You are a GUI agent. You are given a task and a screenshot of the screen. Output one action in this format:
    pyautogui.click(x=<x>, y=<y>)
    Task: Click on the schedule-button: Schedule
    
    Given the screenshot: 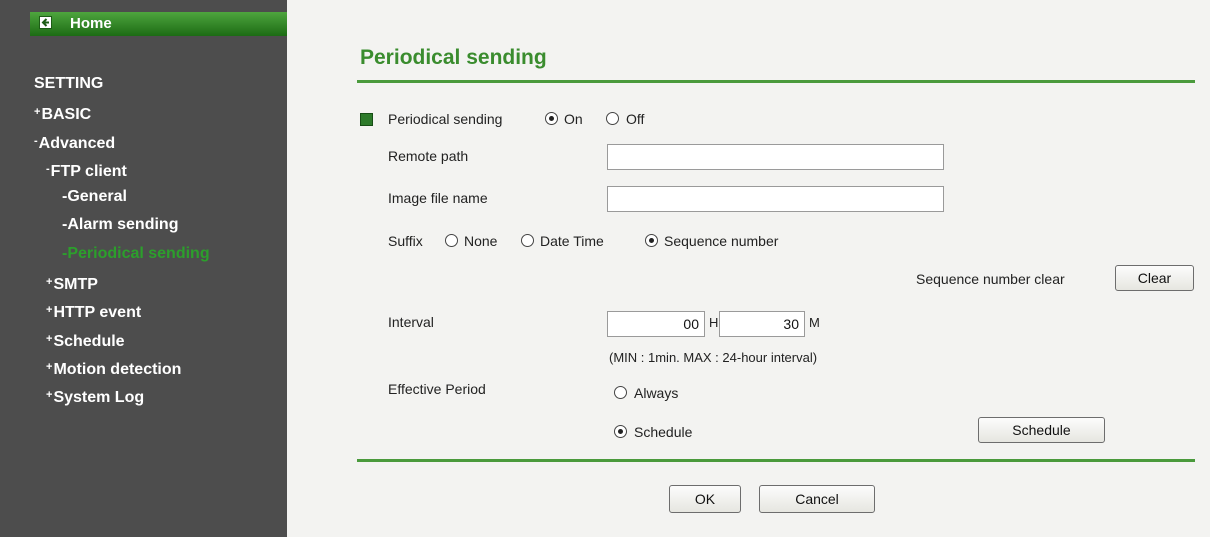 What is the action you would take?
    pyautogui.click(x=1041, y=430)
    